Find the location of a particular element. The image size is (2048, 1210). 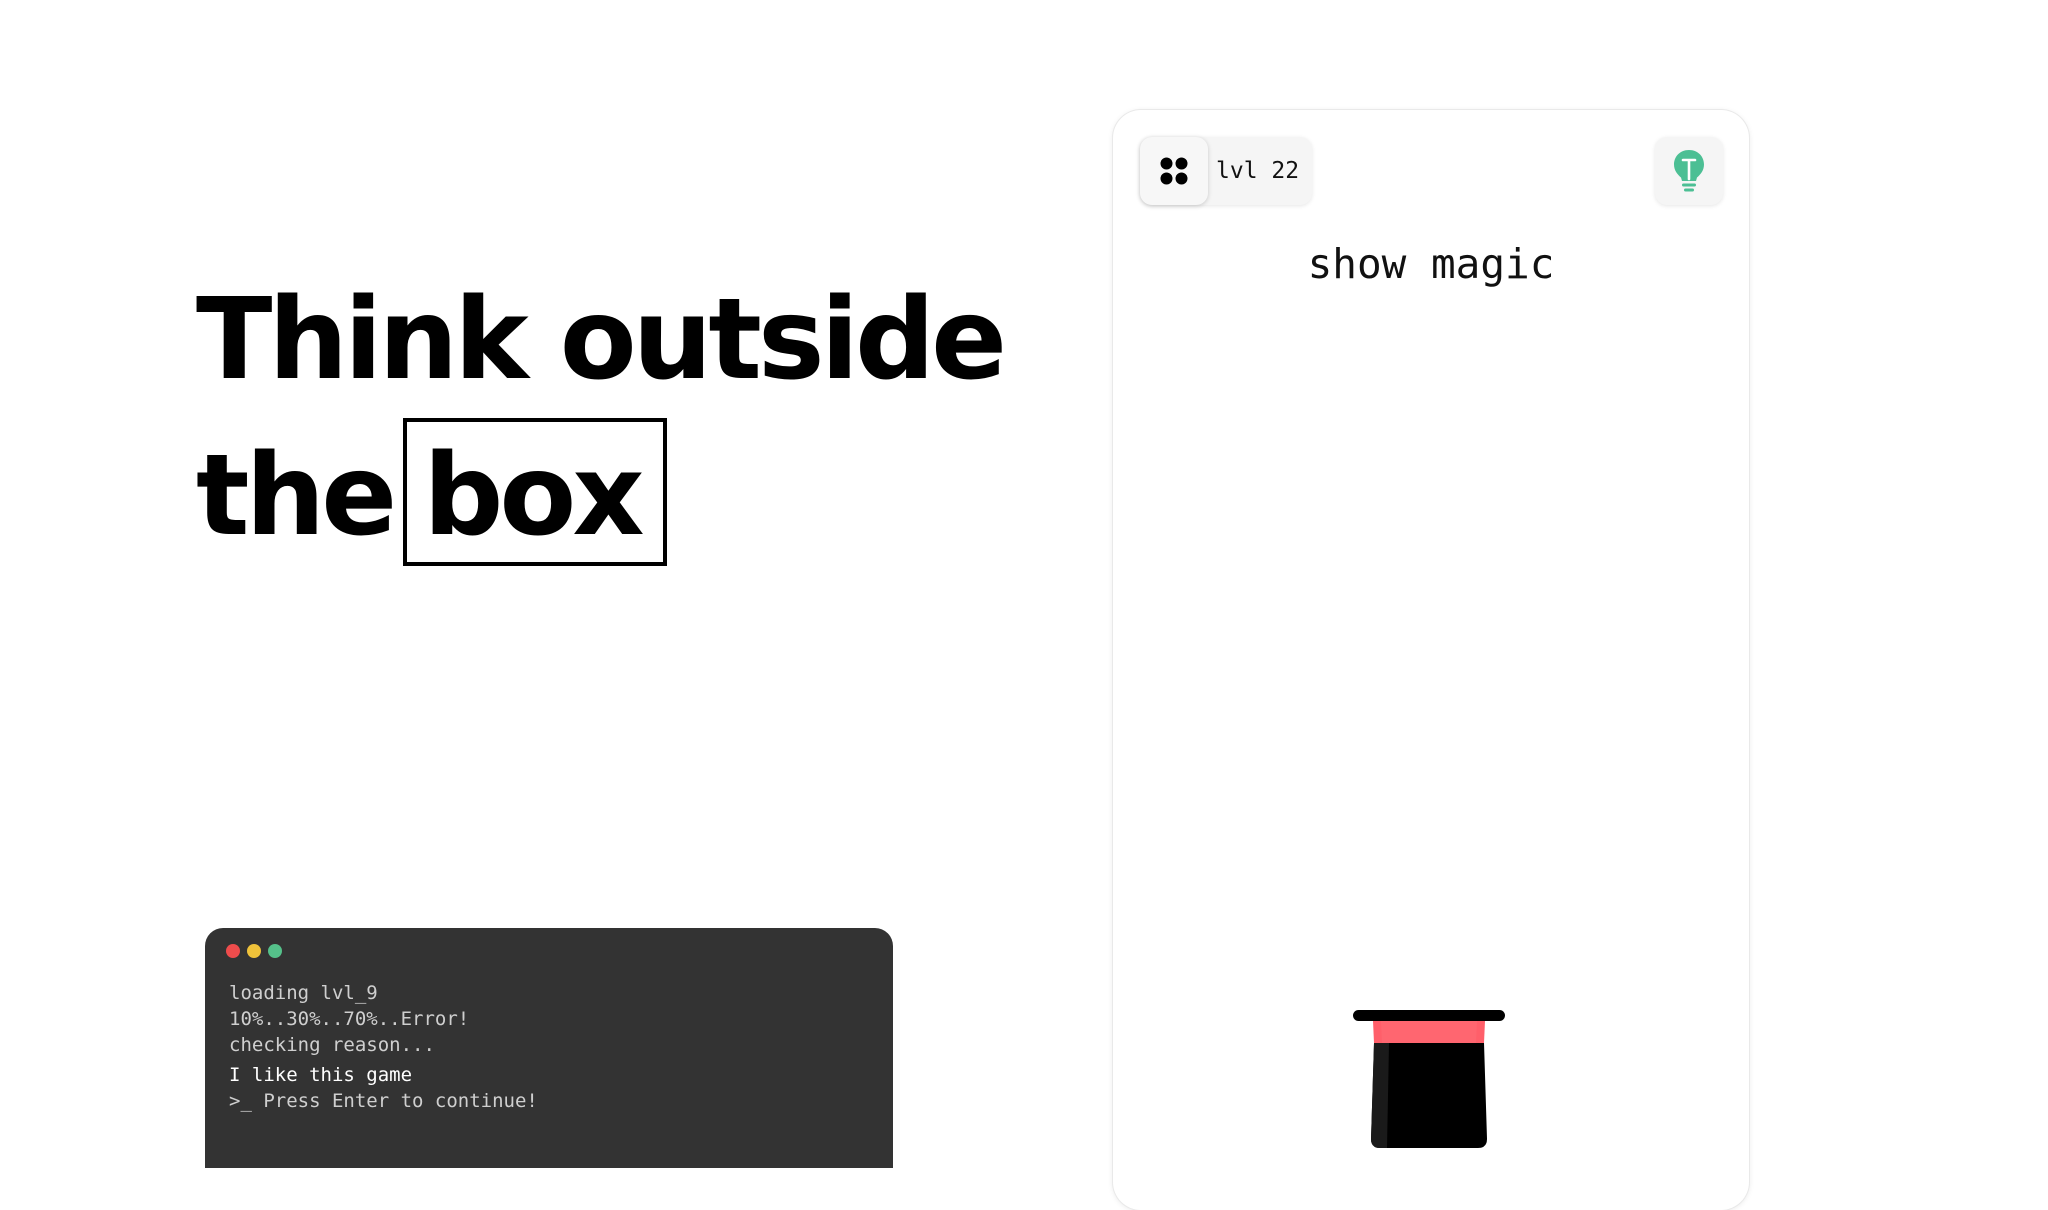

hint-button is located at coordinates (1689, 171).